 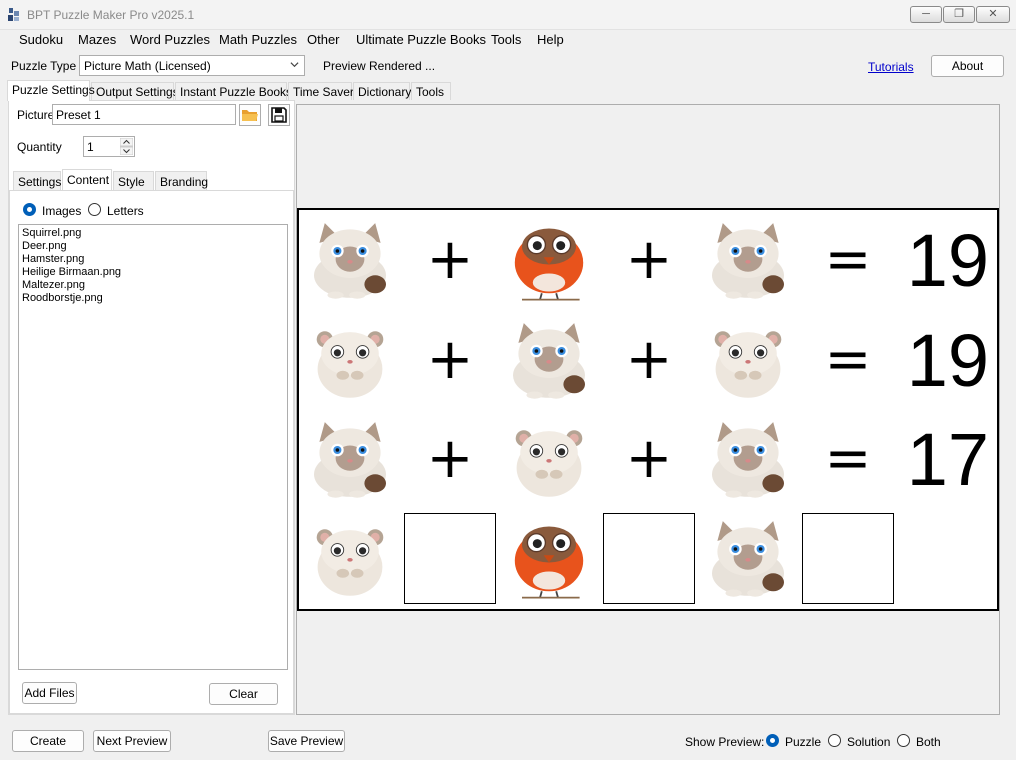 What do you see at coordinates (250, 115) in the screenshot?
I see `open-folder-icon` at bounding box center [250, 115].